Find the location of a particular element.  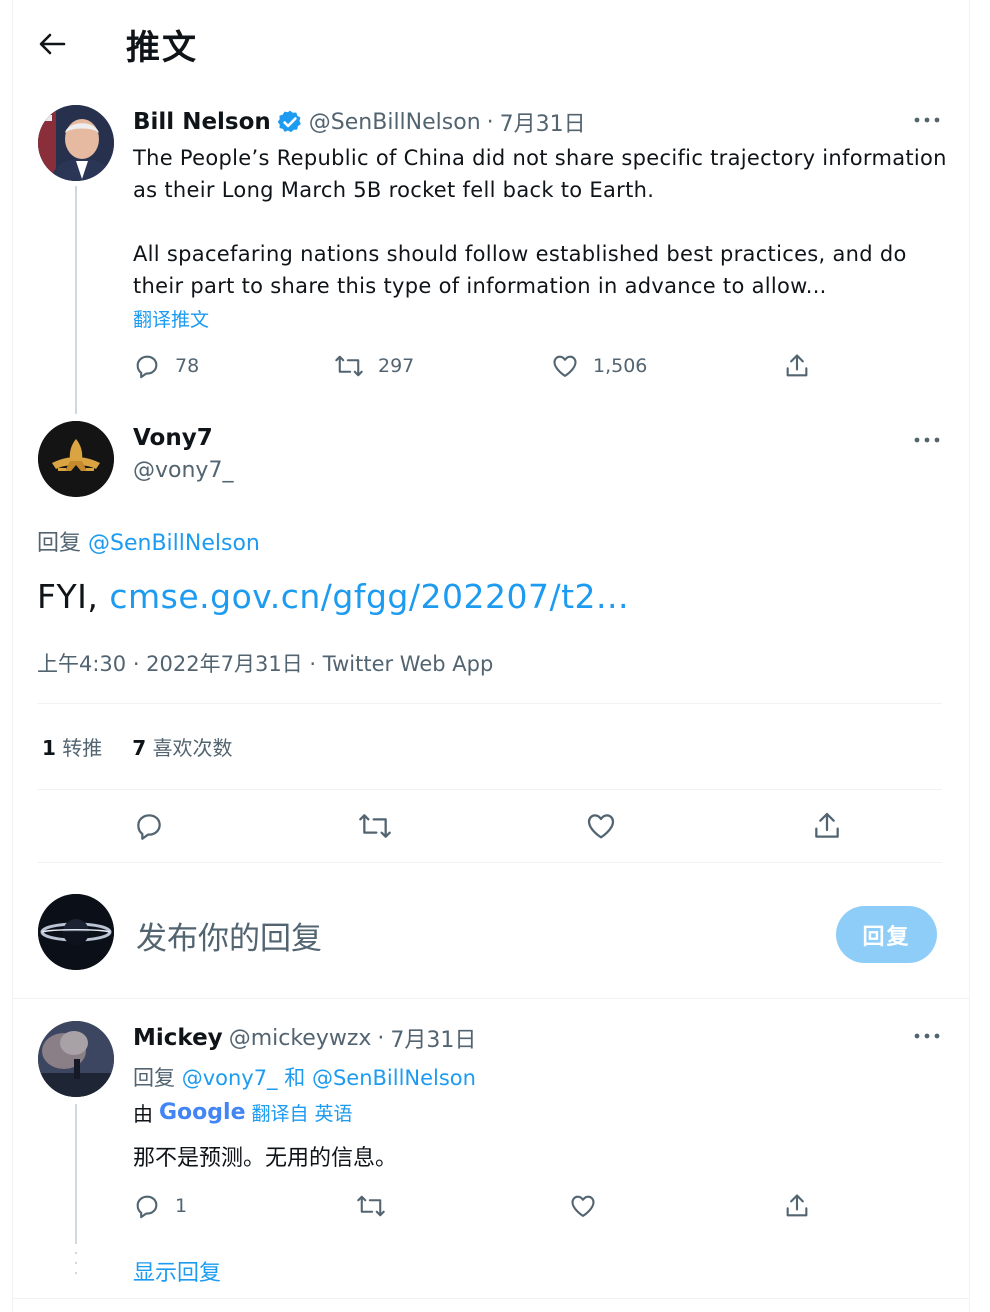

translated-from-link: 翻译自 英语 is located at coordinates (302, 1112).